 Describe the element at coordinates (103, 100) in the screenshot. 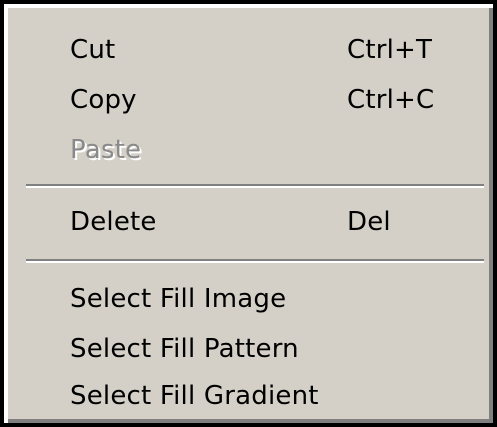

I see `menu-item-label: Copy` at that location.